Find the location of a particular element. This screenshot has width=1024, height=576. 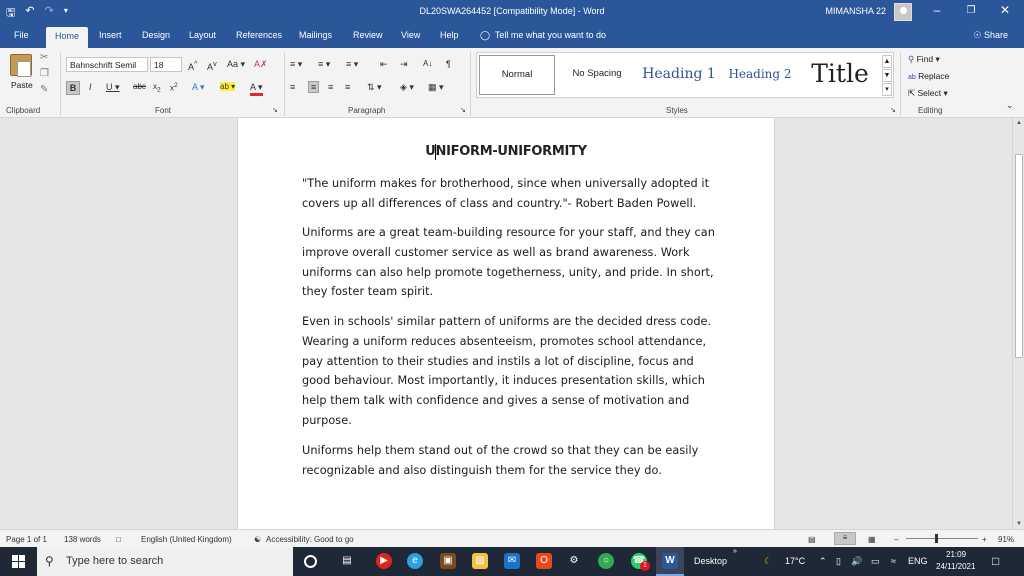

vertical-scrollbar: ▲ ▼ is located at coordinates (1018, 323).